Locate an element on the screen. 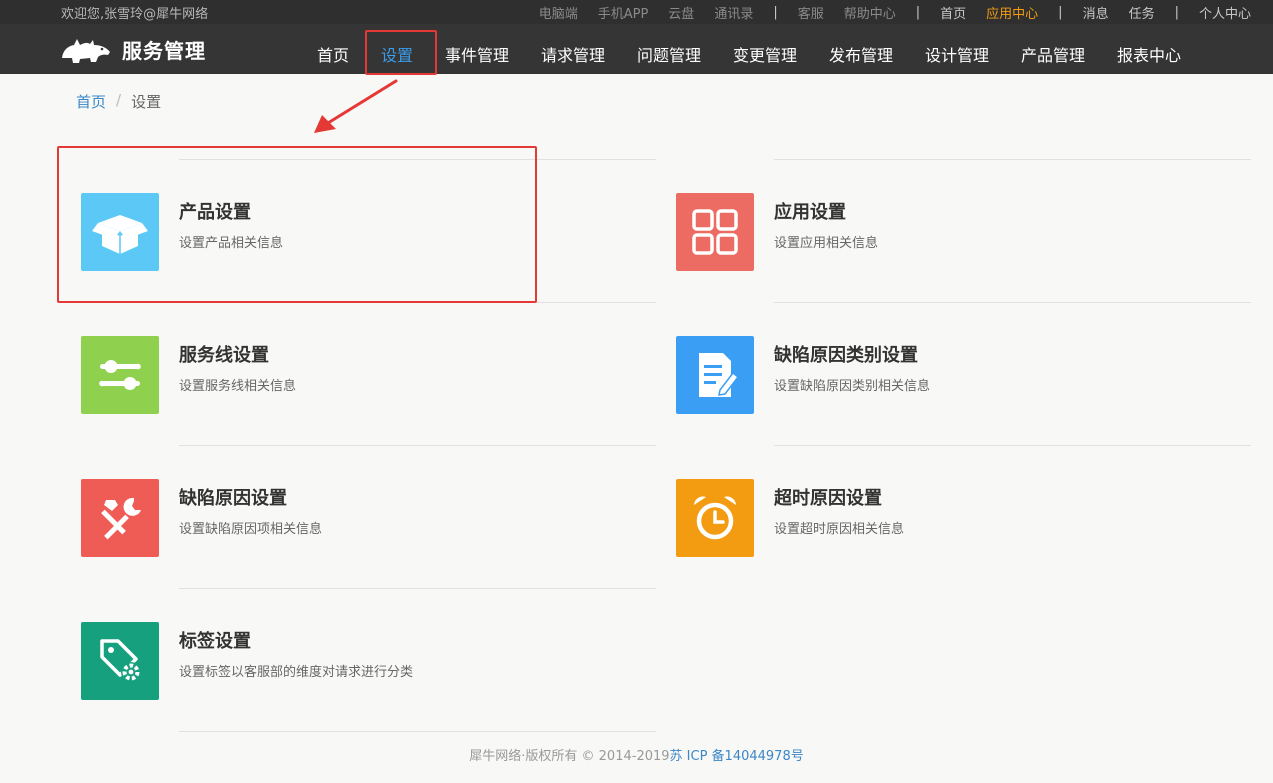 The height and width of the screenshot is (783, 1273). top-link-contacts: 通讯录 is located at coordinates (733, 12).